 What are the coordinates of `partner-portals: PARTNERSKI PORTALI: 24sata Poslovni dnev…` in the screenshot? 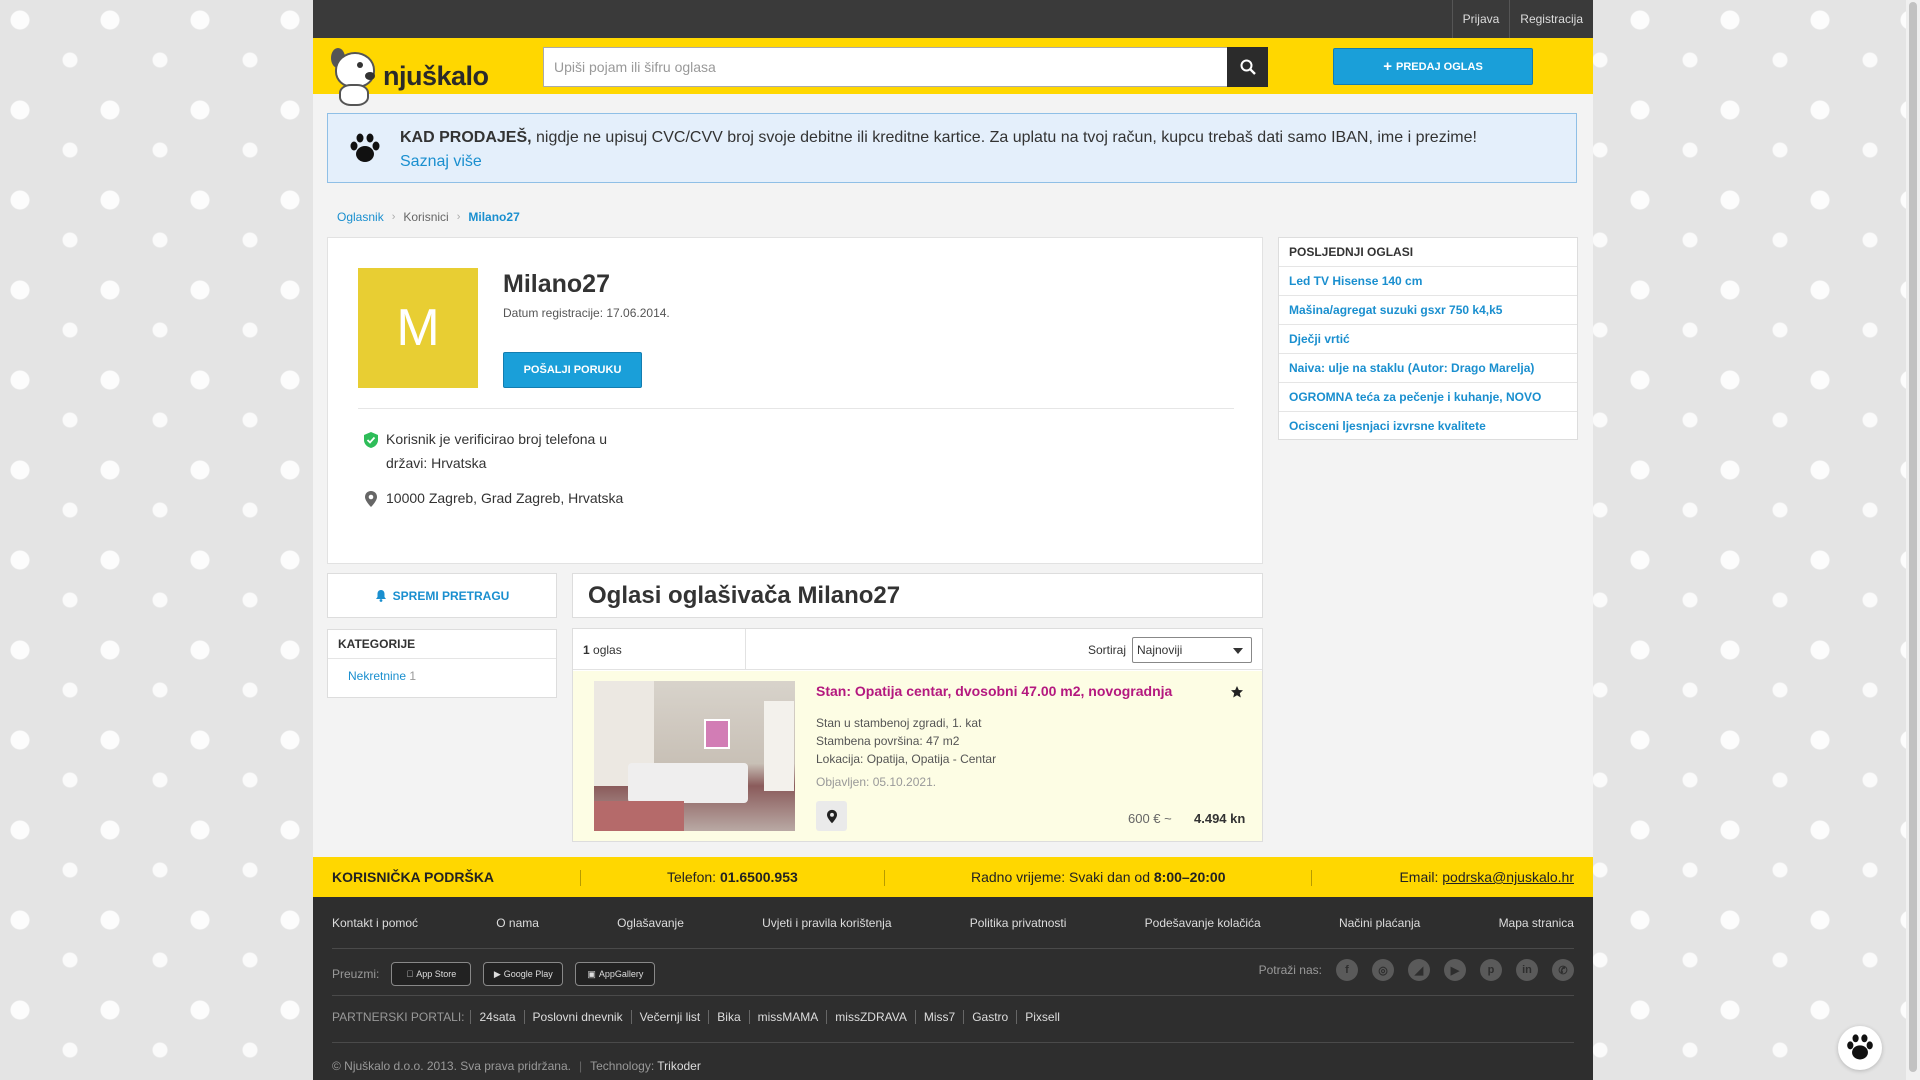 It's located at (700, 1017).